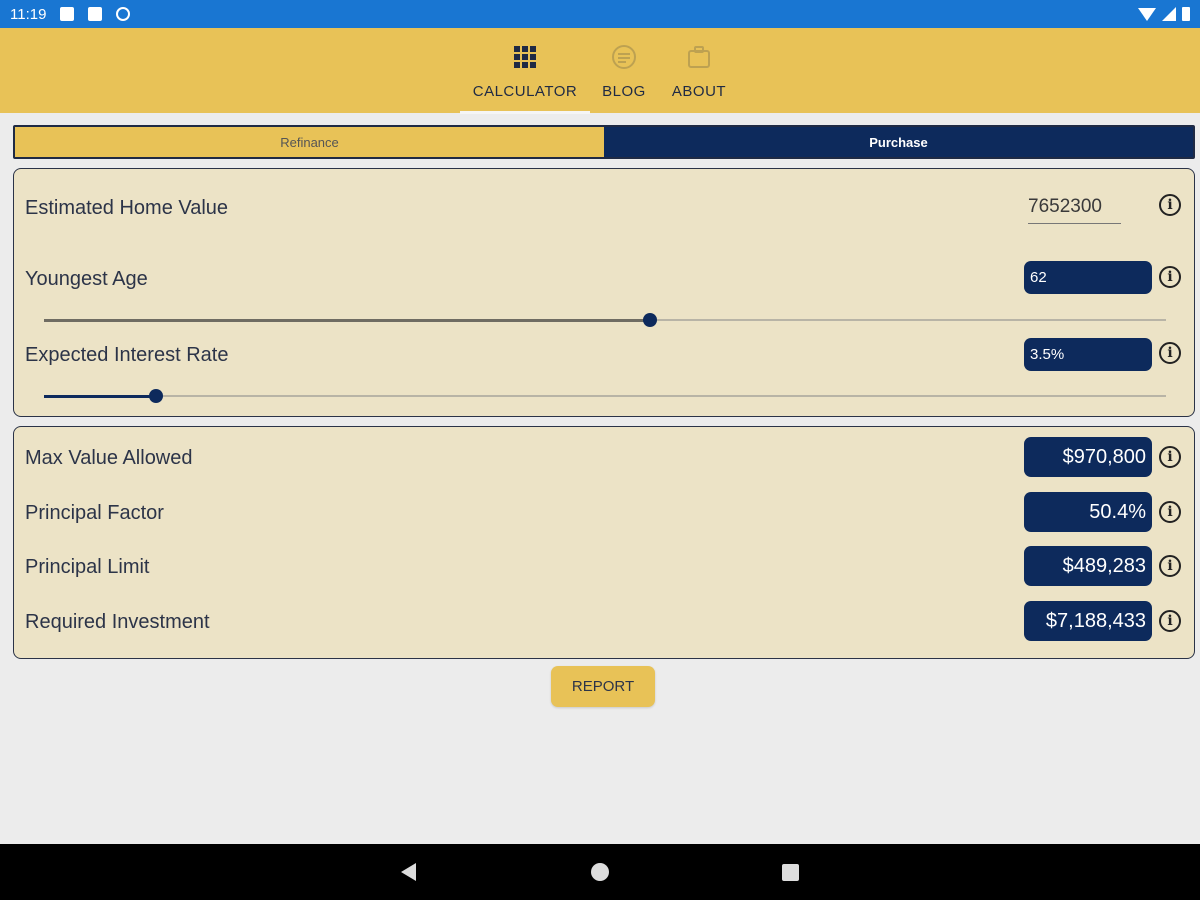 The height and width of the screenshot is (900, 1200). I want to click on recent-apps-icon, so click(790, 872).